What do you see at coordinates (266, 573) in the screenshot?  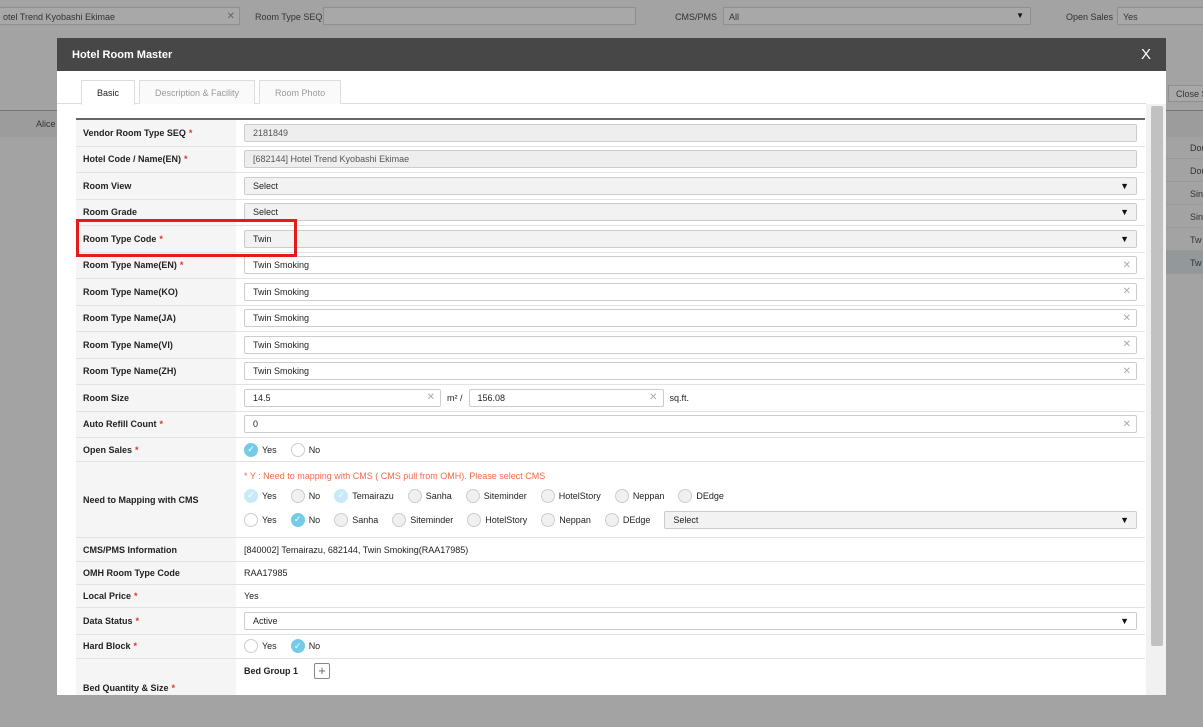 I see `omh-code-value: RAA17985` at bounding box center [266, 573].